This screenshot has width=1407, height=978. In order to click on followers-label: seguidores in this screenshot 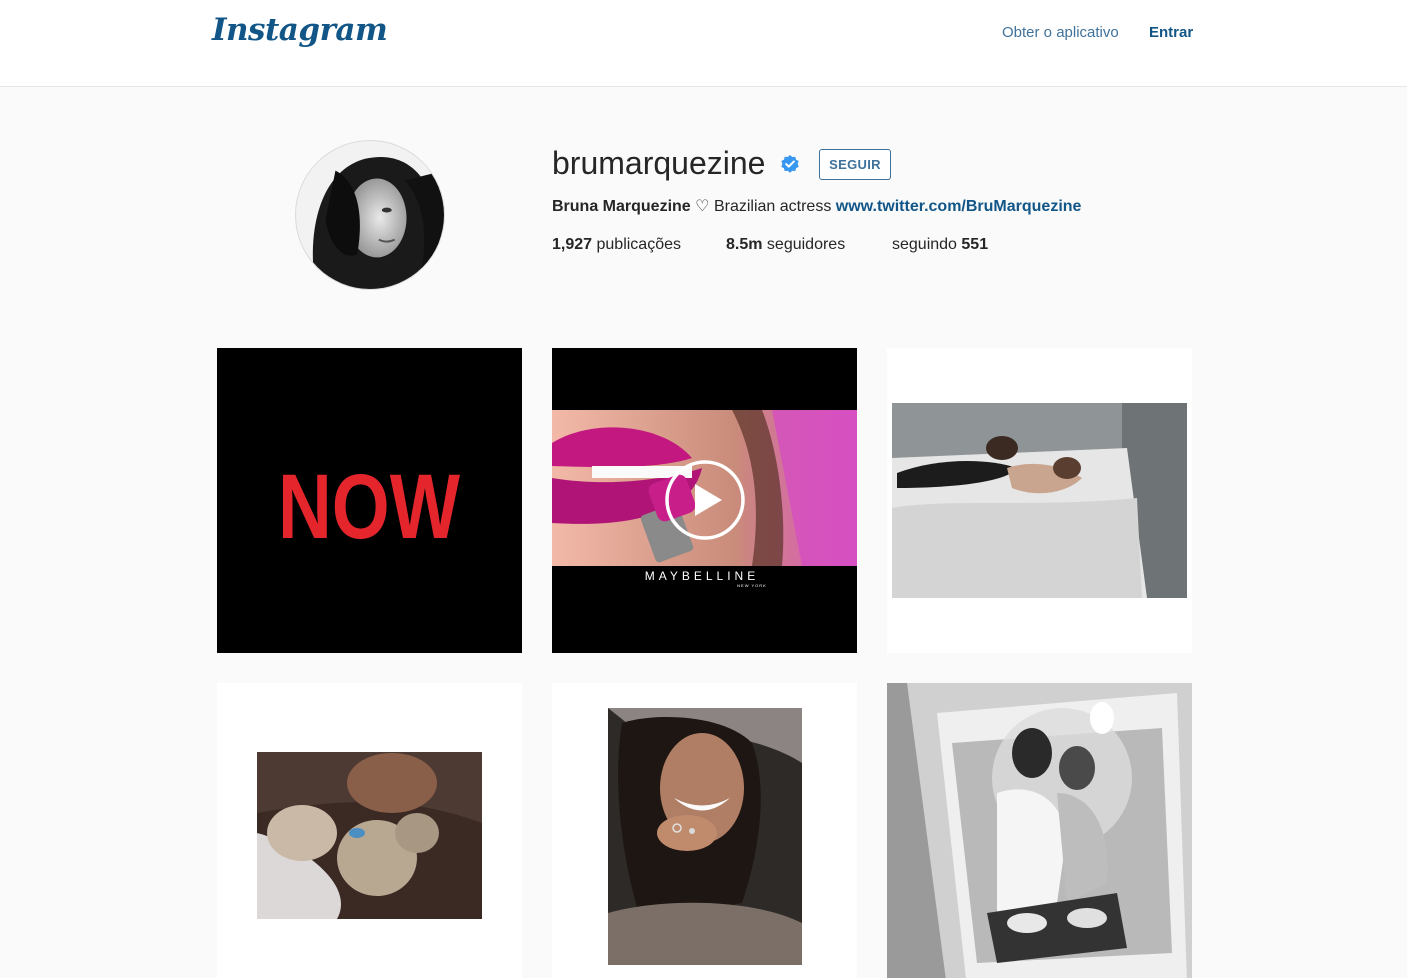, I will do `click(806, 244)`.